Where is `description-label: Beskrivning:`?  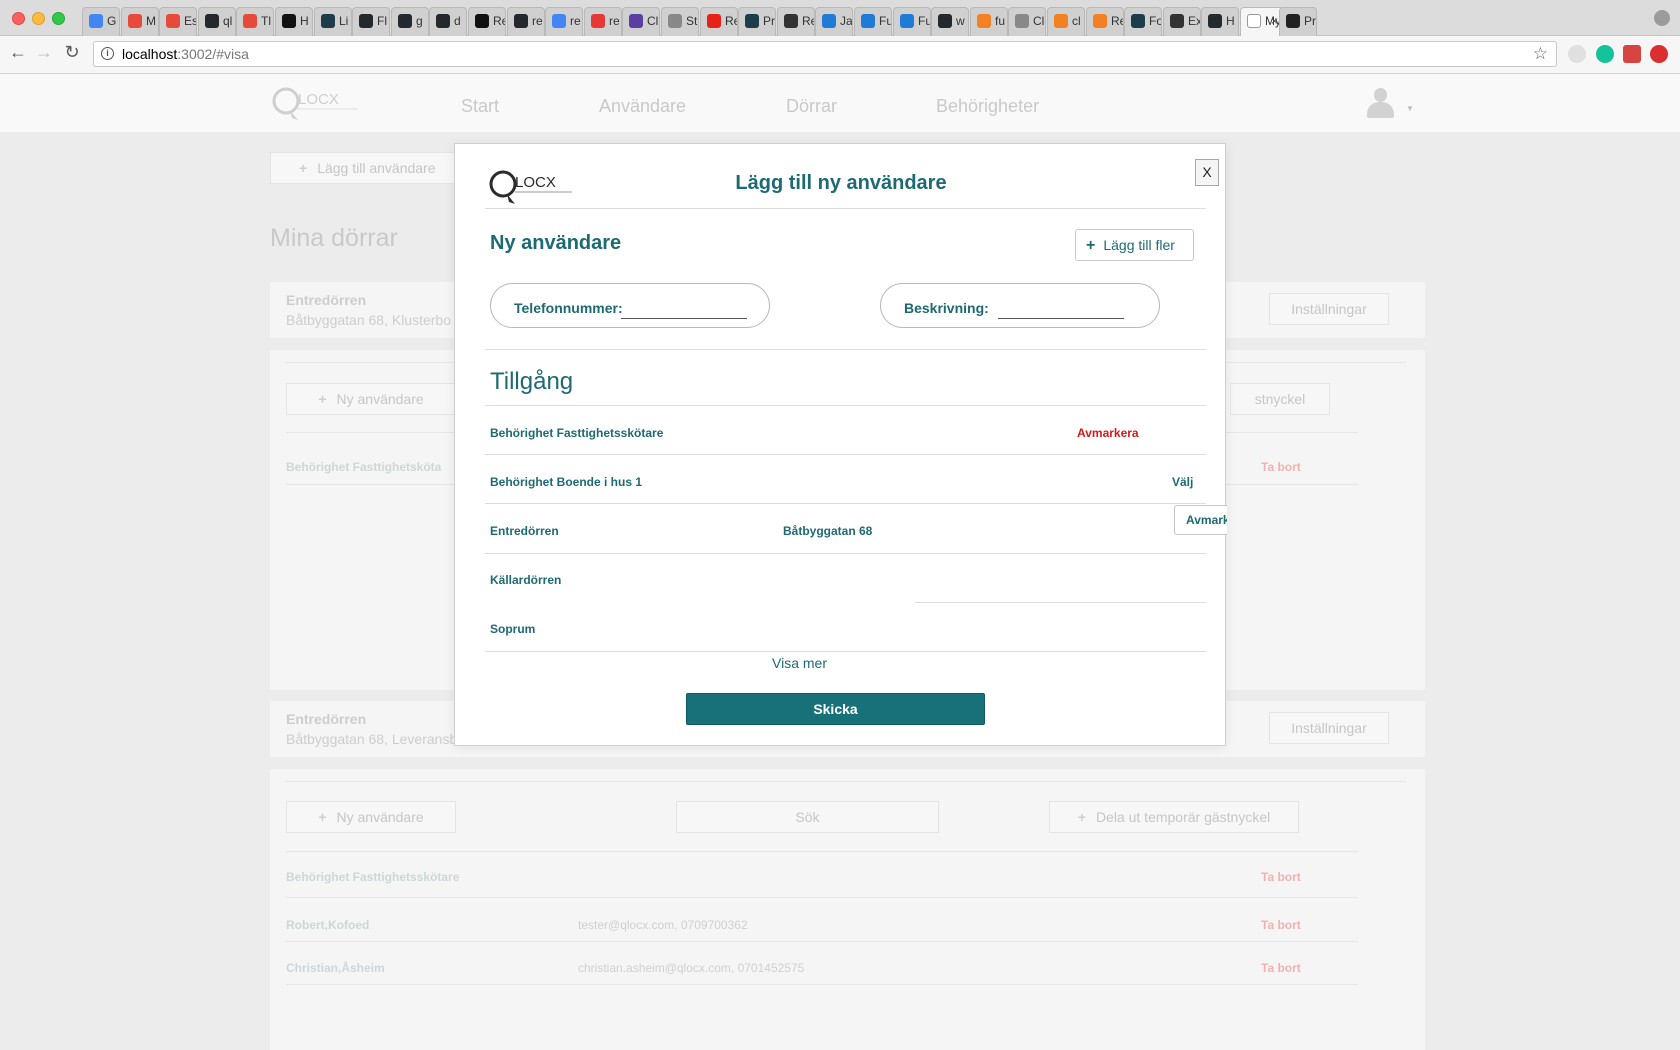
description-label: Beskrivning: is located at coordinates (946, 308).